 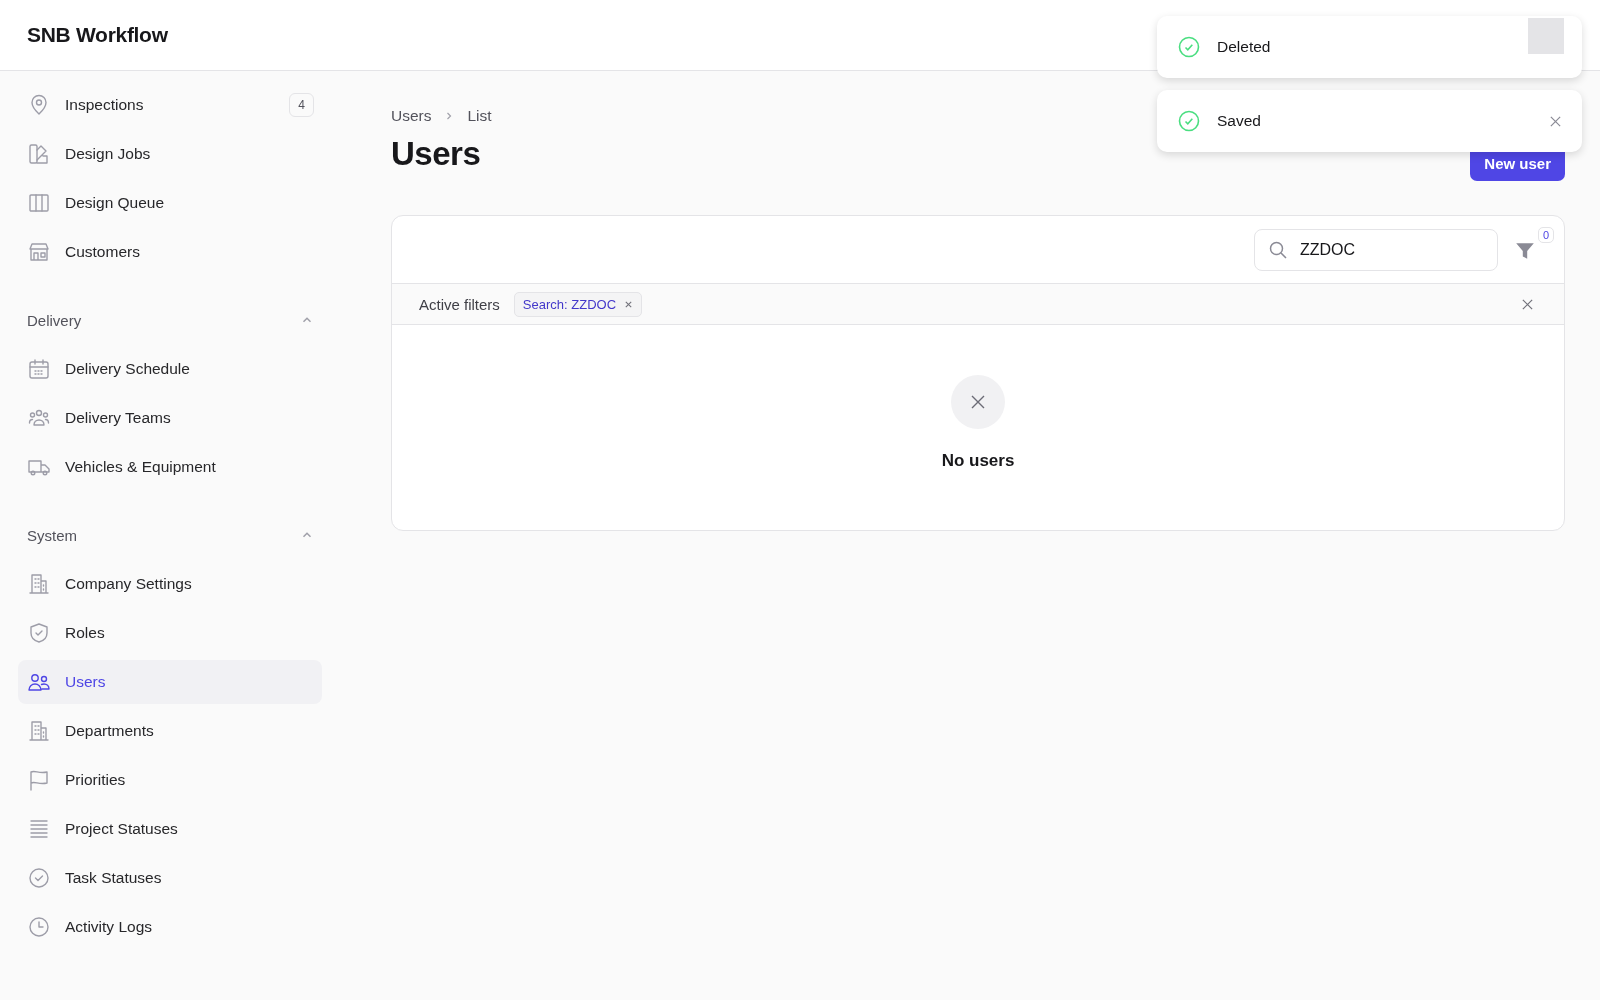 What do you see at coordinates (436, 154) in the screenshot?
I see `page-title: Users` at bounding box center [436, 154].